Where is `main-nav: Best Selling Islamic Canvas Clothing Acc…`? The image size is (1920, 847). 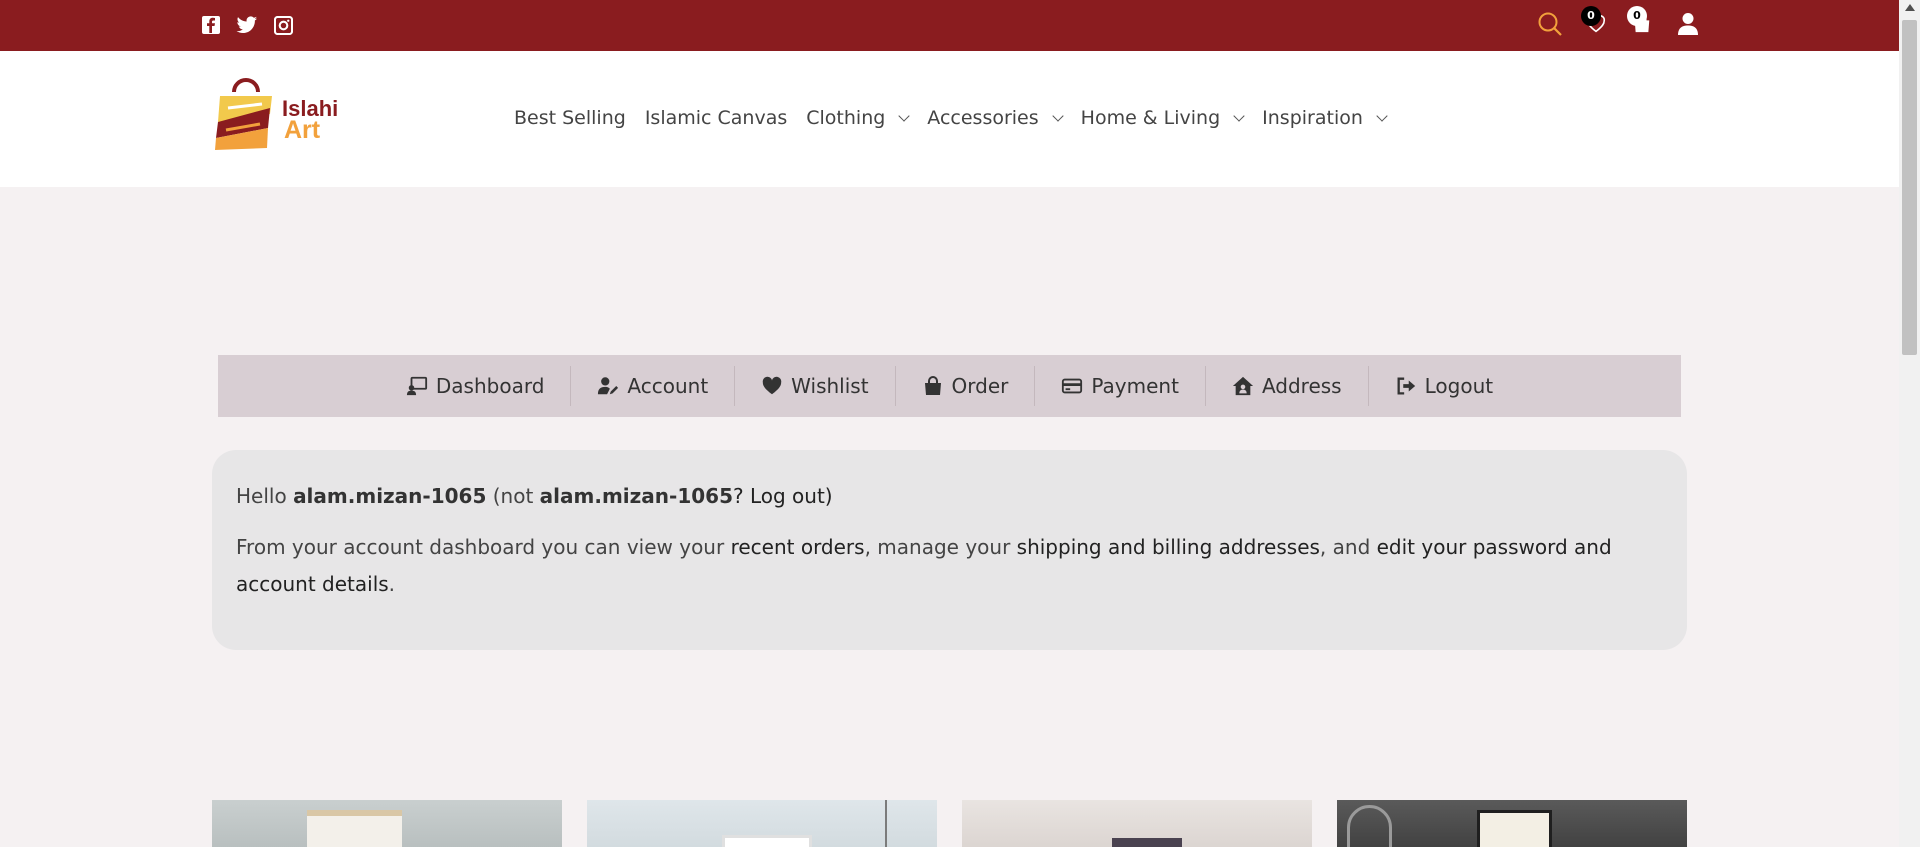 main-nav: Best Selling Islamic Canvas Clothing Acc… is located at coordinates (959, 118).